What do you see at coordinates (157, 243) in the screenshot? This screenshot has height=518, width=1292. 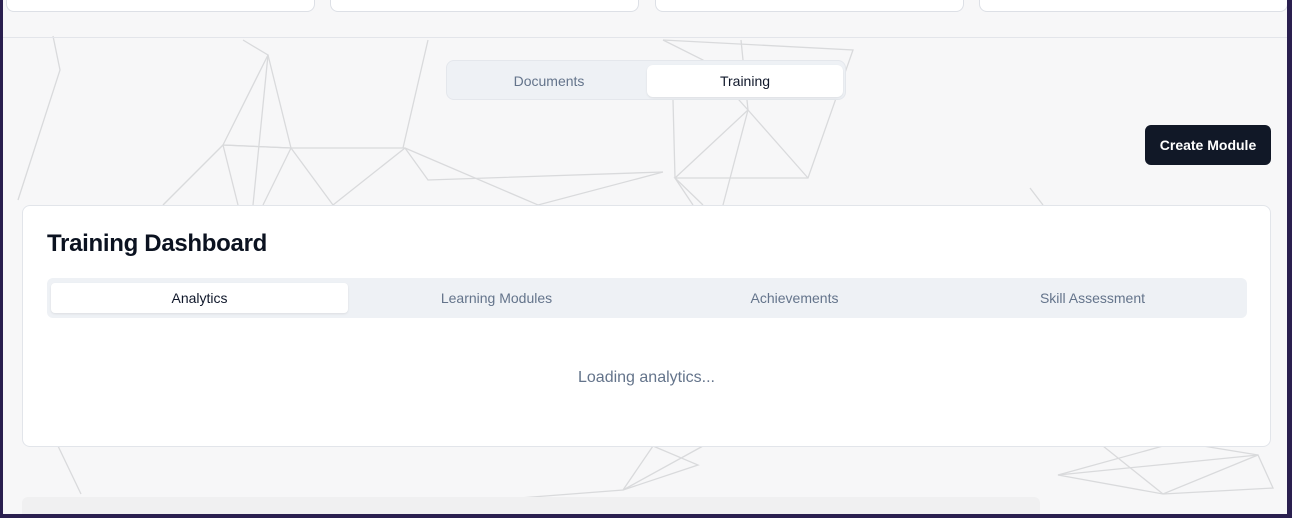 I see `dashboard-title: Training Dashboard` at bounding box center [157, 243].